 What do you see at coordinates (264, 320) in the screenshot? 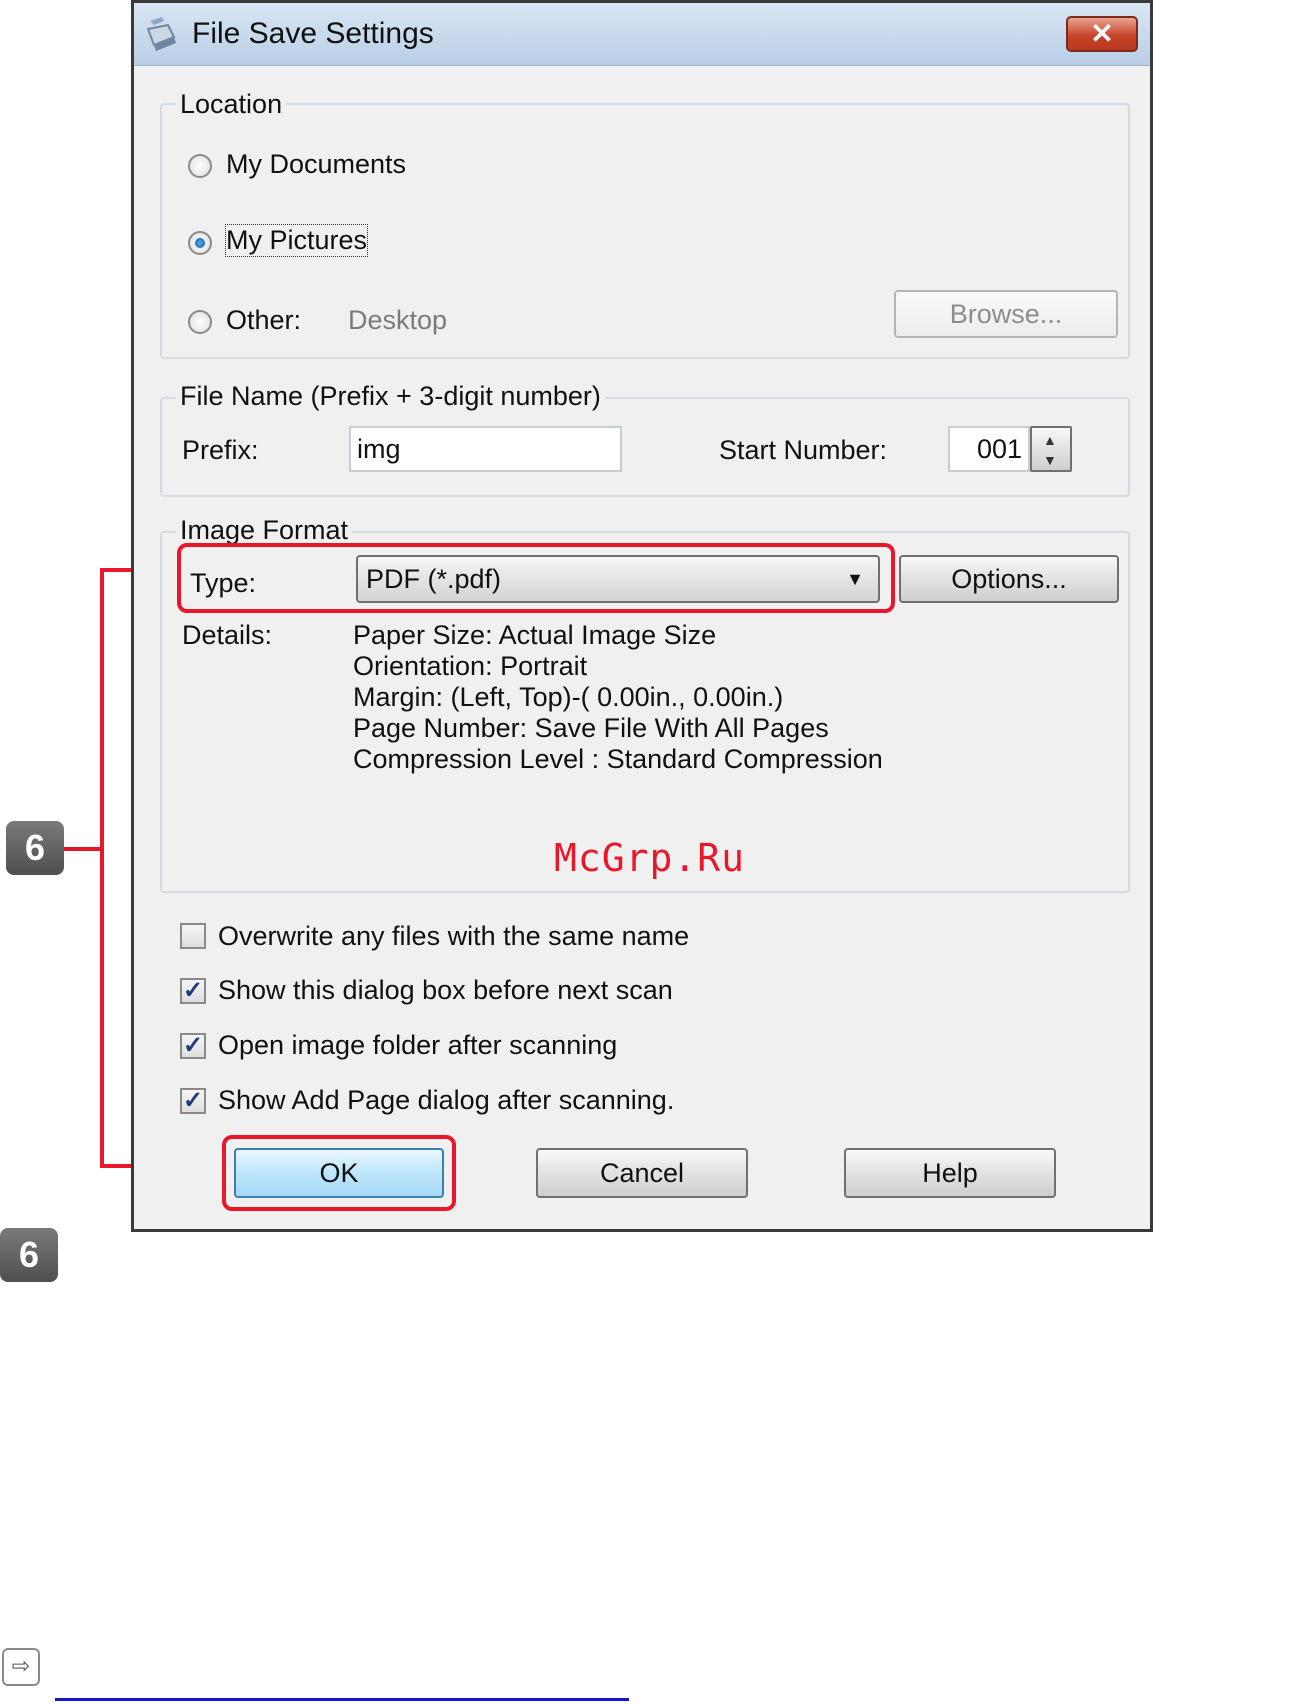
I see `radio-other-label: Other:` at bounding box center [264, 320].